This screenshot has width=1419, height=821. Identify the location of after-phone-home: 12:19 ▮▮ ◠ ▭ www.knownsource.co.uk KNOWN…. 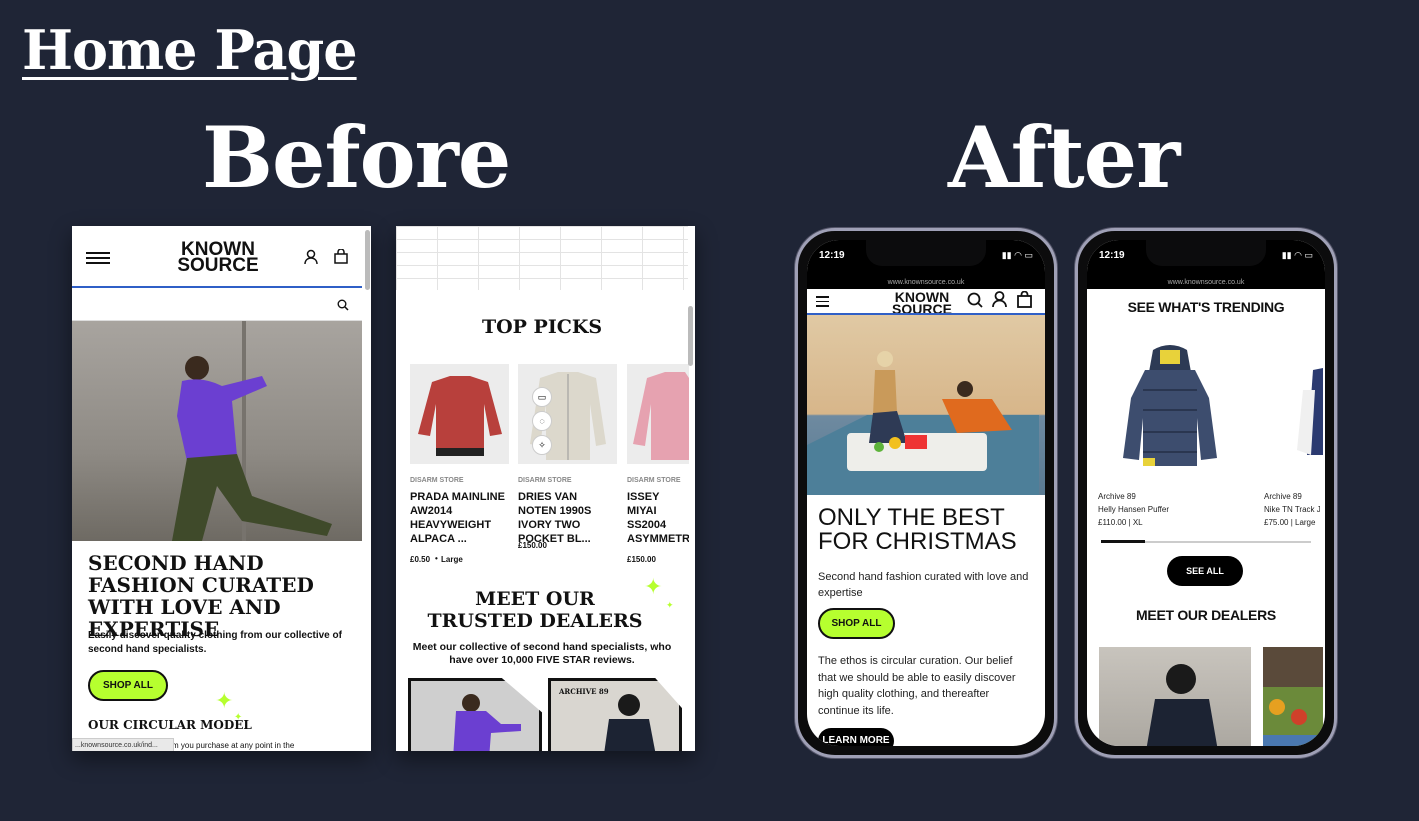
(926, 493).